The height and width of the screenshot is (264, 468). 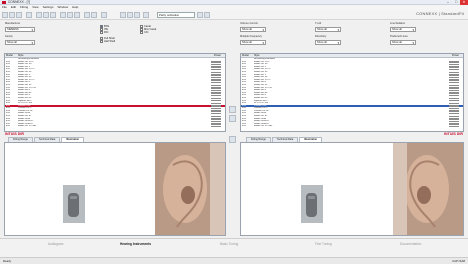 I want to click on nav-audiogram: Audiogram, so click(x=55, y=244).